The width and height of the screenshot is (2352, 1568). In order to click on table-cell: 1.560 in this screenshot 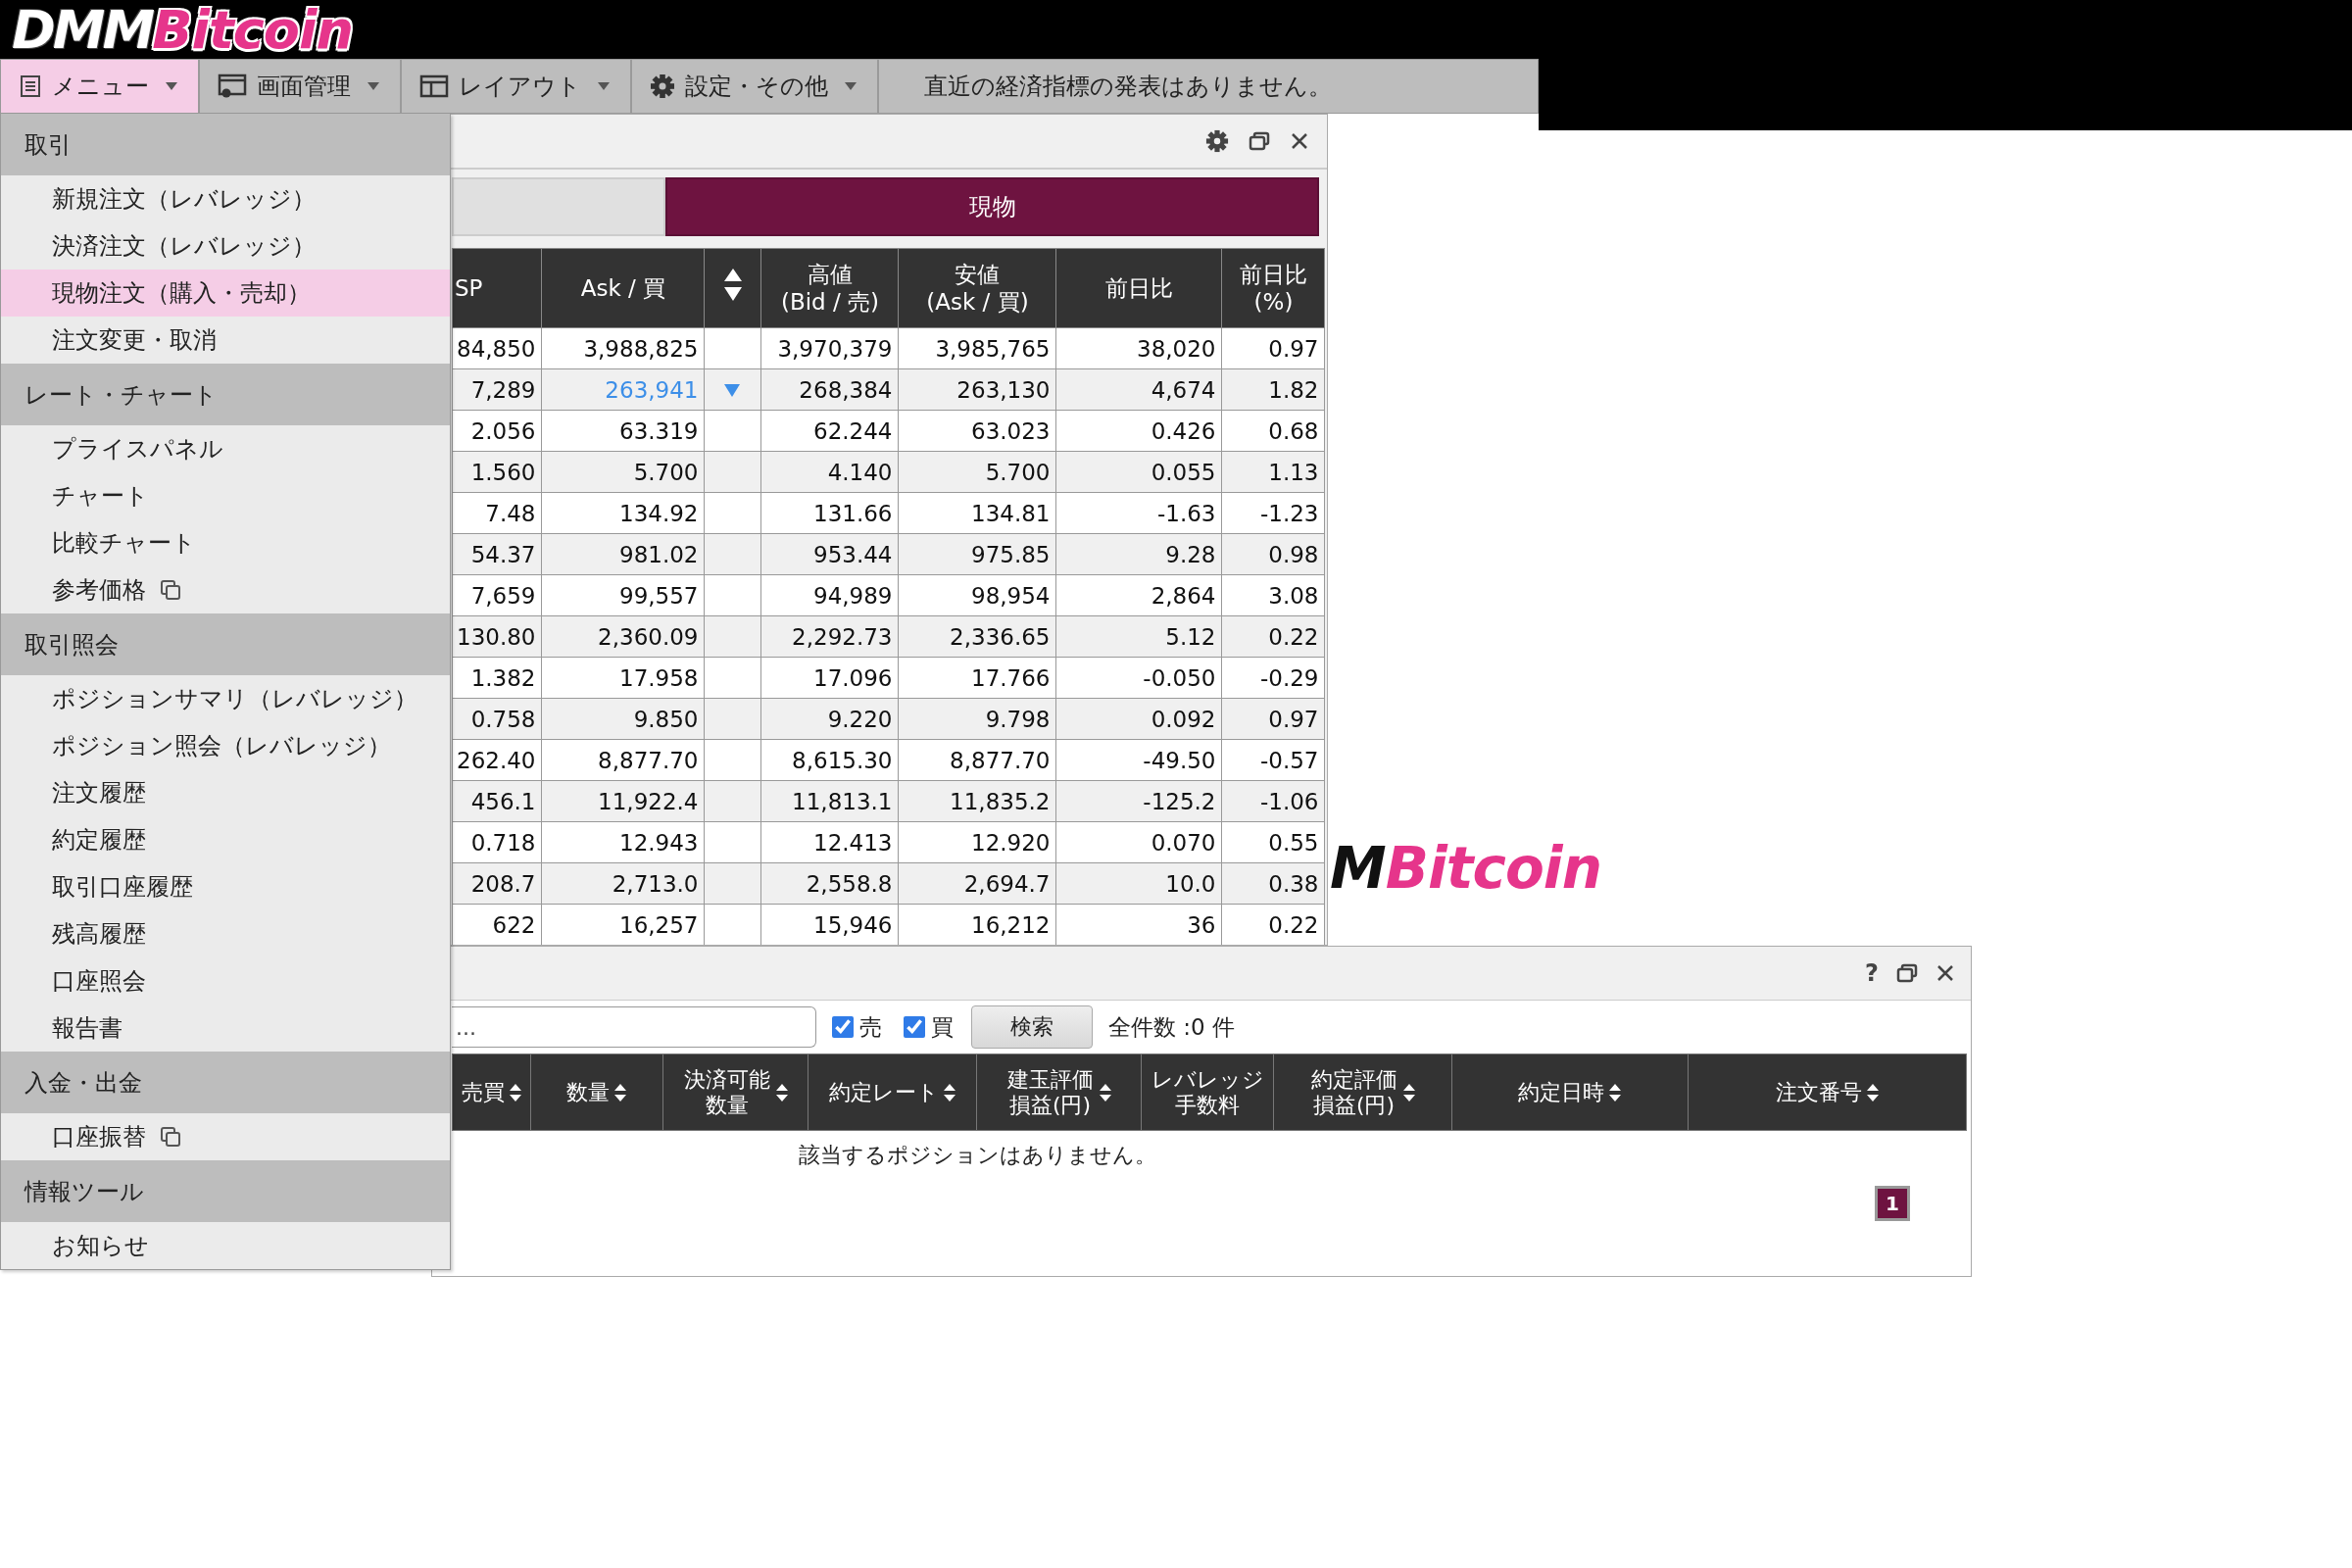, I will do `click(497, 472)`.